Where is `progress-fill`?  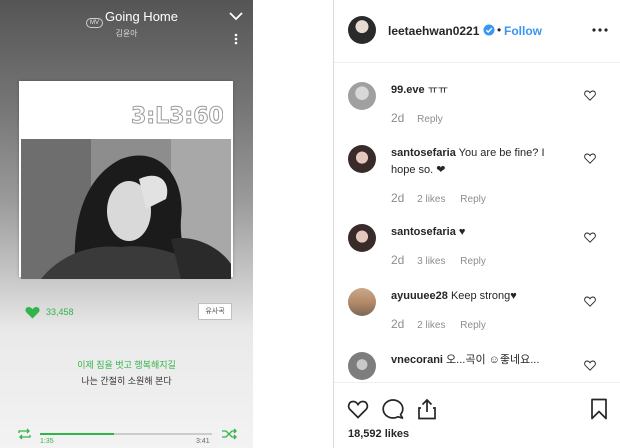
progress-fill is located at coordinates (77, 434).